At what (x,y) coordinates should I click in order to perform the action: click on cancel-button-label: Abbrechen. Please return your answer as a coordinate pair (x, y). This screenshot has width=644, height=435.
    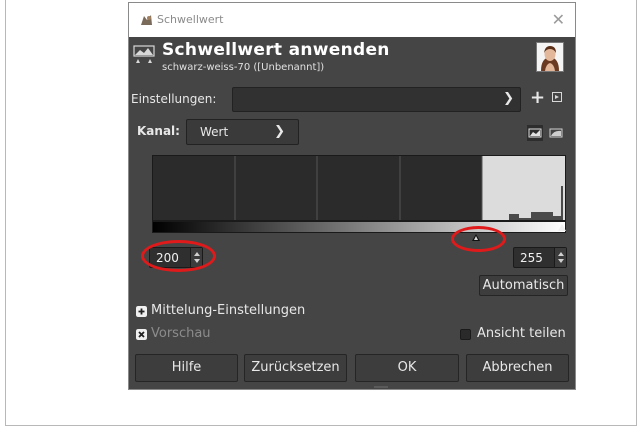
    Looking at the image, I should click on (517, 367).